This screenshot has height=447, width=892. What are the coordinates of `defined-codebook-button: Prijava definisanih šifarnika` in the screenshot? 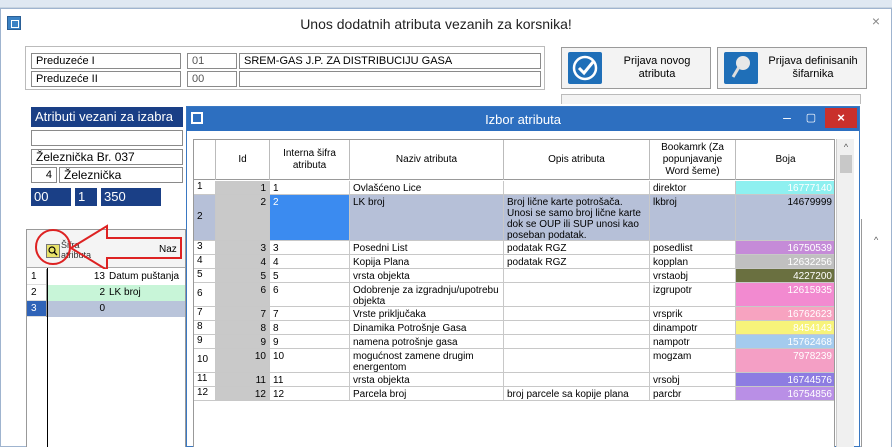 It's located at (792, 68).